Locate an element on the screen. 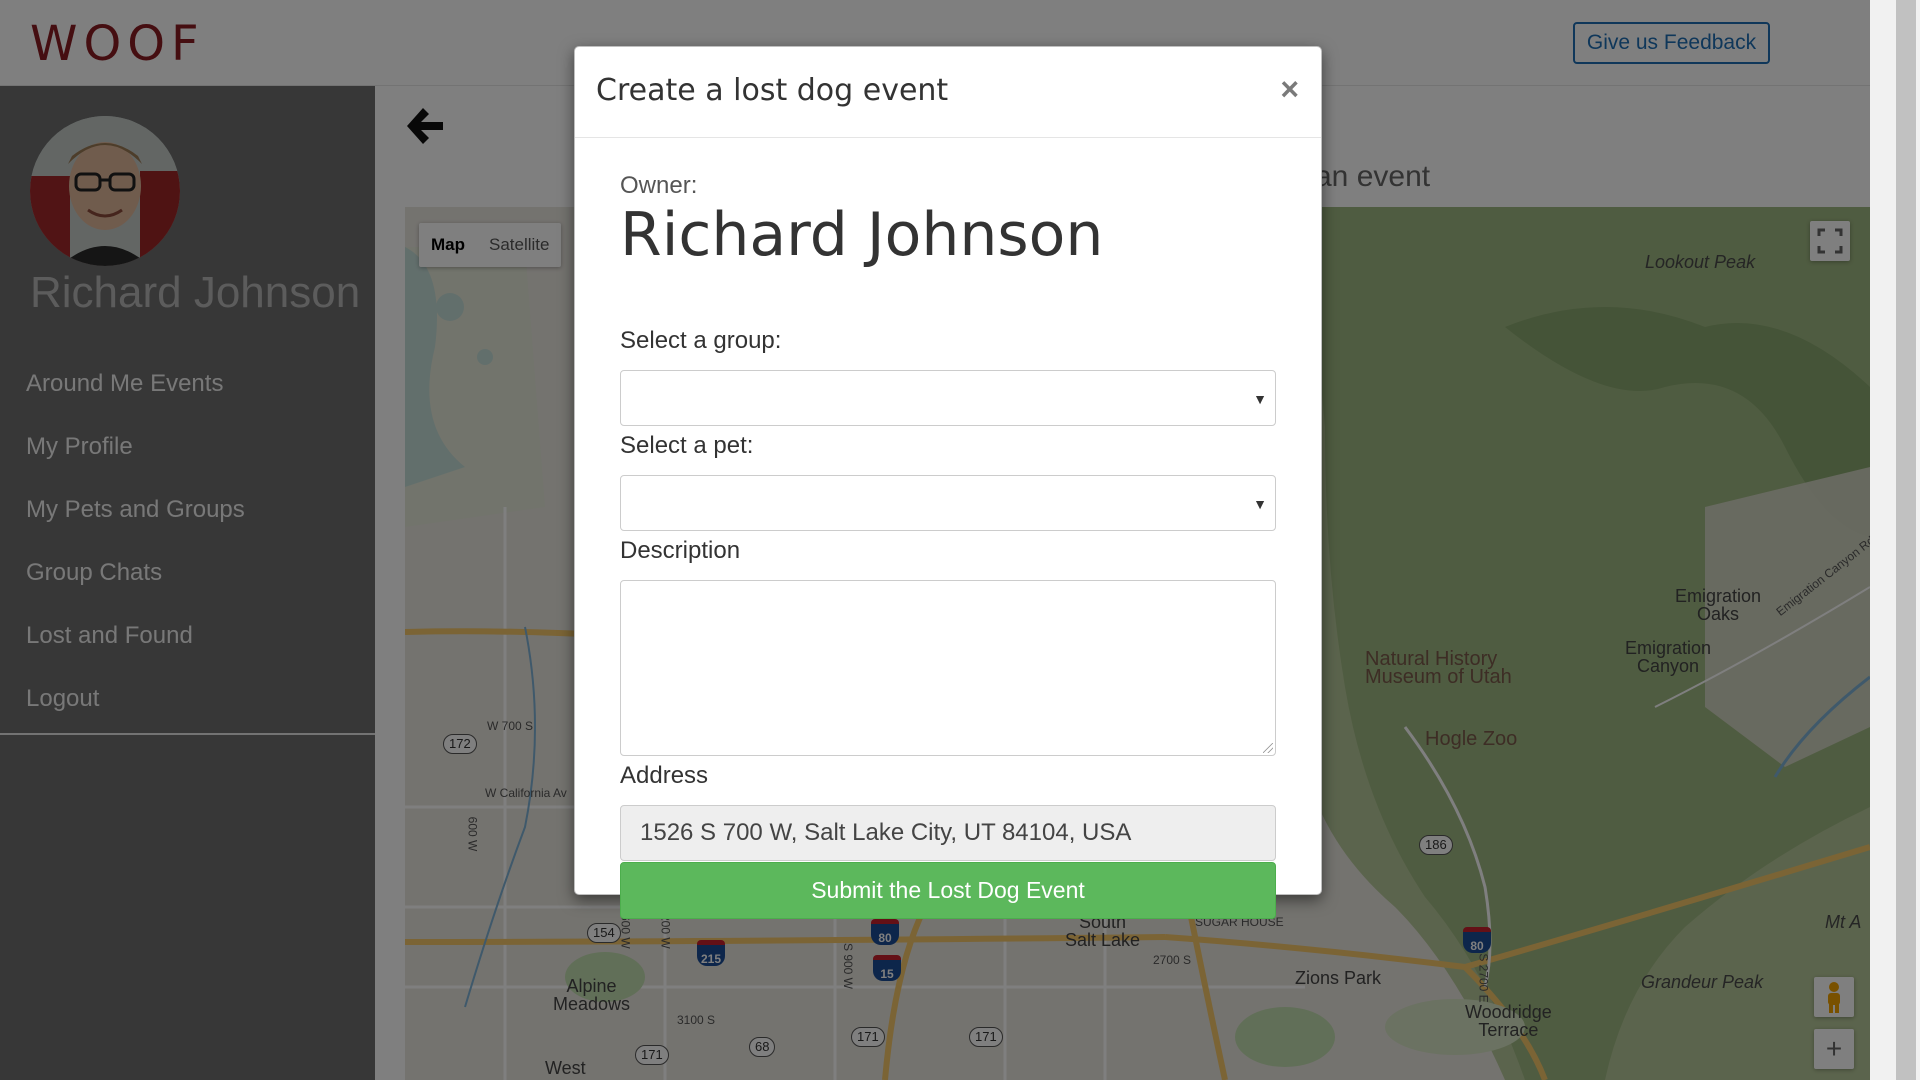 This screenshot has width=1920, height=1080. close-icon: × is located at coordinates (1289, 89).